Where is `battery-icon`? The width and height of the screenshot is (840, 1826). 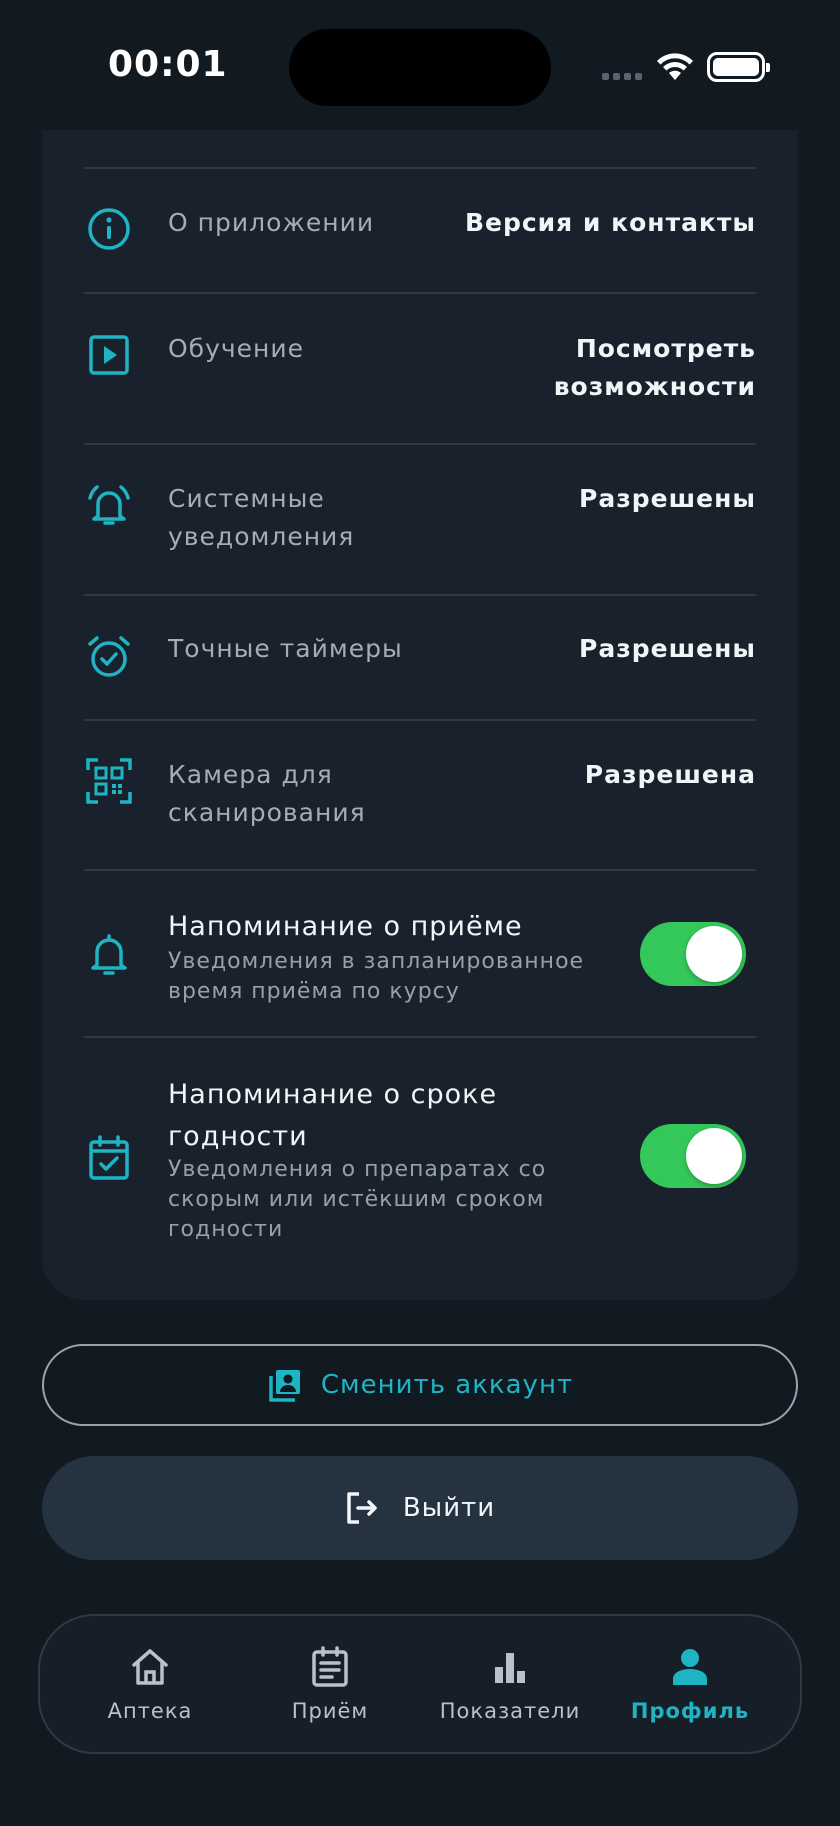 battery-icon is located at coordinates (738, 67).